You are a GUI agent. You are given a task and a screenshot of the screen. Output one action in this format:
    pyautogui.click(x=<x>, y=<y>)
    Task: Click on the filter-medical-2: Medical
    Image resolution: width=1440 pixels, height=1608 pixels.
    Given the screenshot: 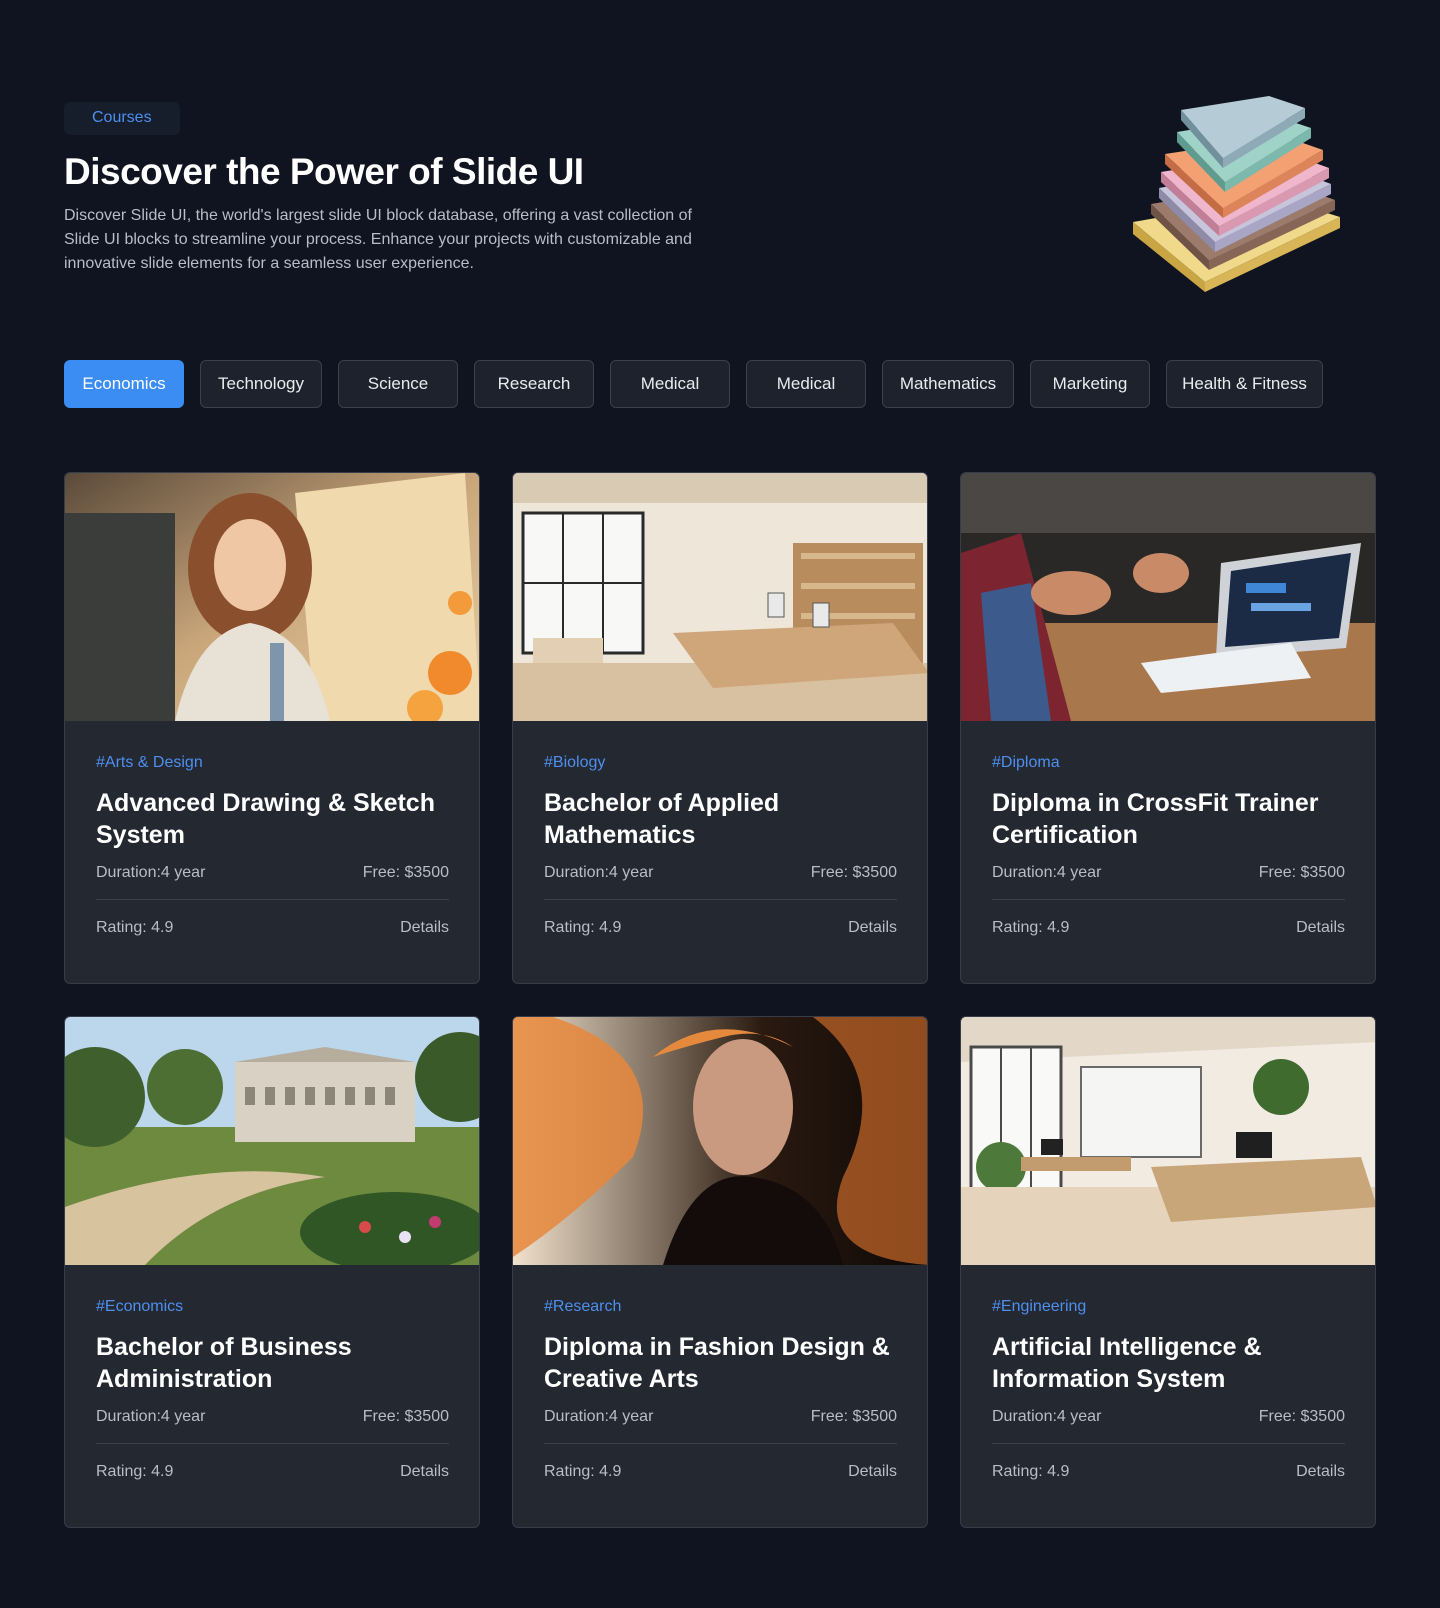 What is the action you would take?
    pyautogui.click(x=806, y=384)
    